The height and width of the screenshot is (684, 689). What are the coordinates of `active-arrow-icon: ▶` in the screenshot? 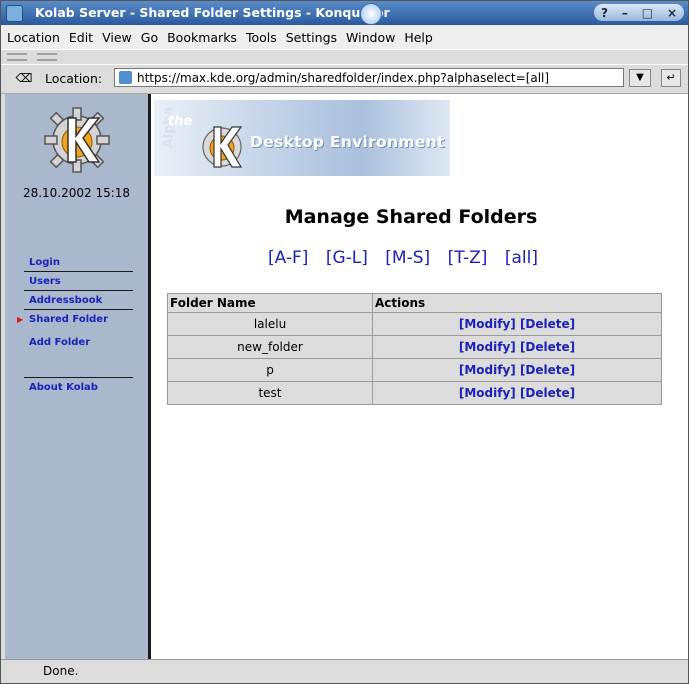 It's located at (20, 319).